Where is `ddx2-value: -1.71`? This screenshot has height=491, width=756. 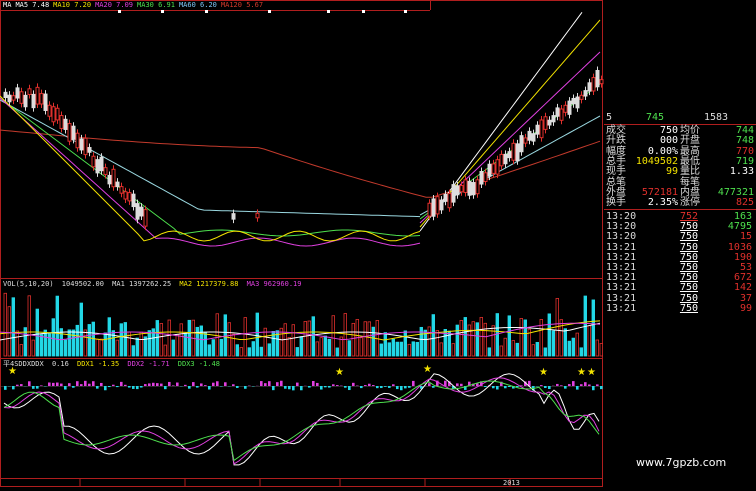 ddx2-value: -1.71 is located at coordinates (158, 364).